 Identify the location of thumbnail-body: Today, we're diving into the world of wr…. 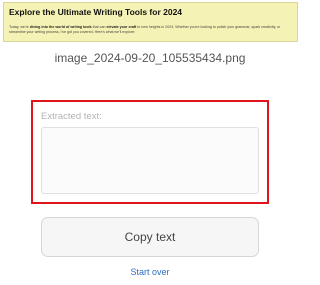
(150, 30).